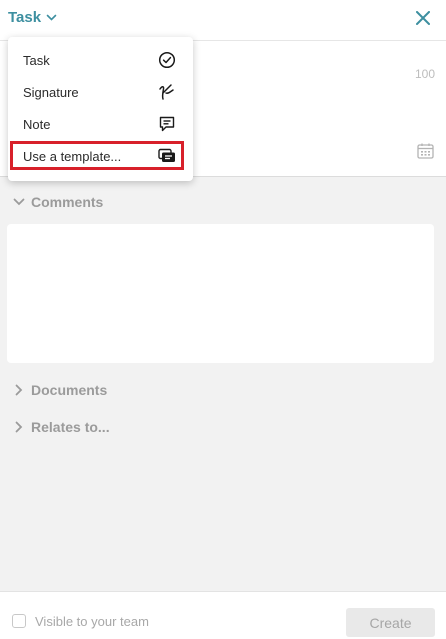 This screenshot has width=446, height=639. What do you see at coordinates (167, 124) in the screenshot?
I see `note-icon` at bounding box center [167, 124].